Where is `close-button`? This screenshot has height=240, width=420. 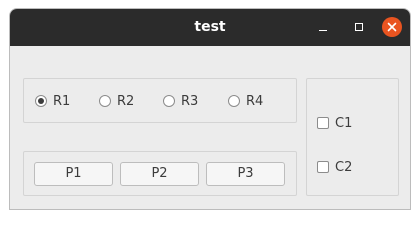 close-button is located at coordinates (392, 27).